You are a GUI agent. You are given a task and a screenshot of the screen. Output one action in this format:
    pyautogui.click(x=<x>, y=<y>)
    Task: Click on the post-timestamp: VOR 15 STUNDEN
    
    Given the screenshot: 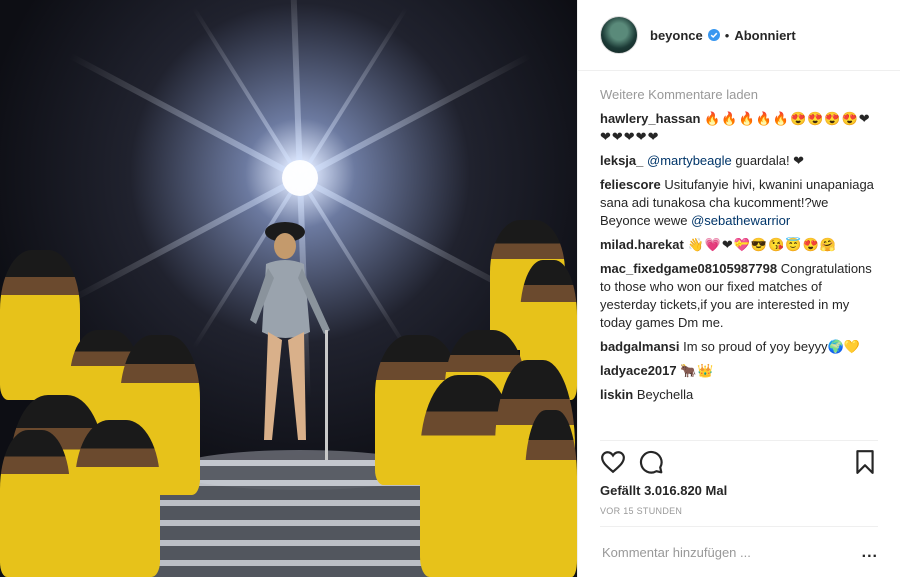 What is the action you would take?
    pyautogui.click(x=739, y=511)
    